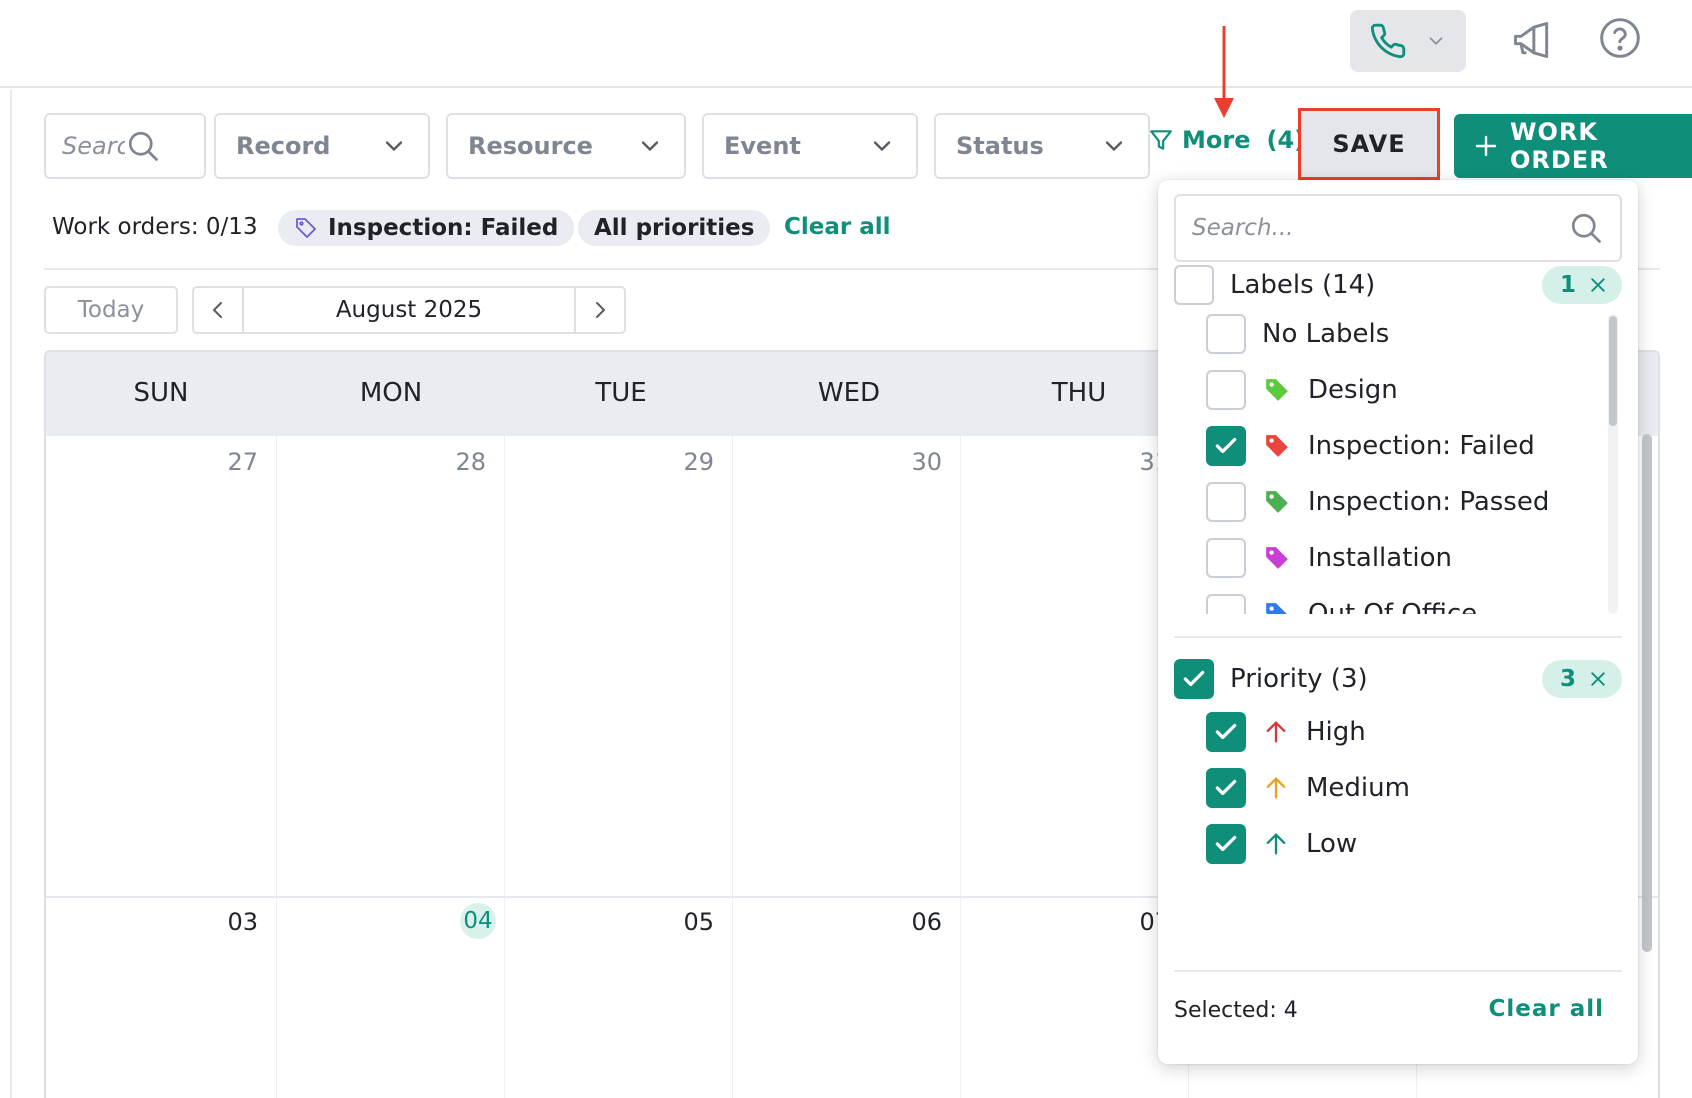 The image size is (1692, 1098). I want to click on next-month-button, so click(600, 310).